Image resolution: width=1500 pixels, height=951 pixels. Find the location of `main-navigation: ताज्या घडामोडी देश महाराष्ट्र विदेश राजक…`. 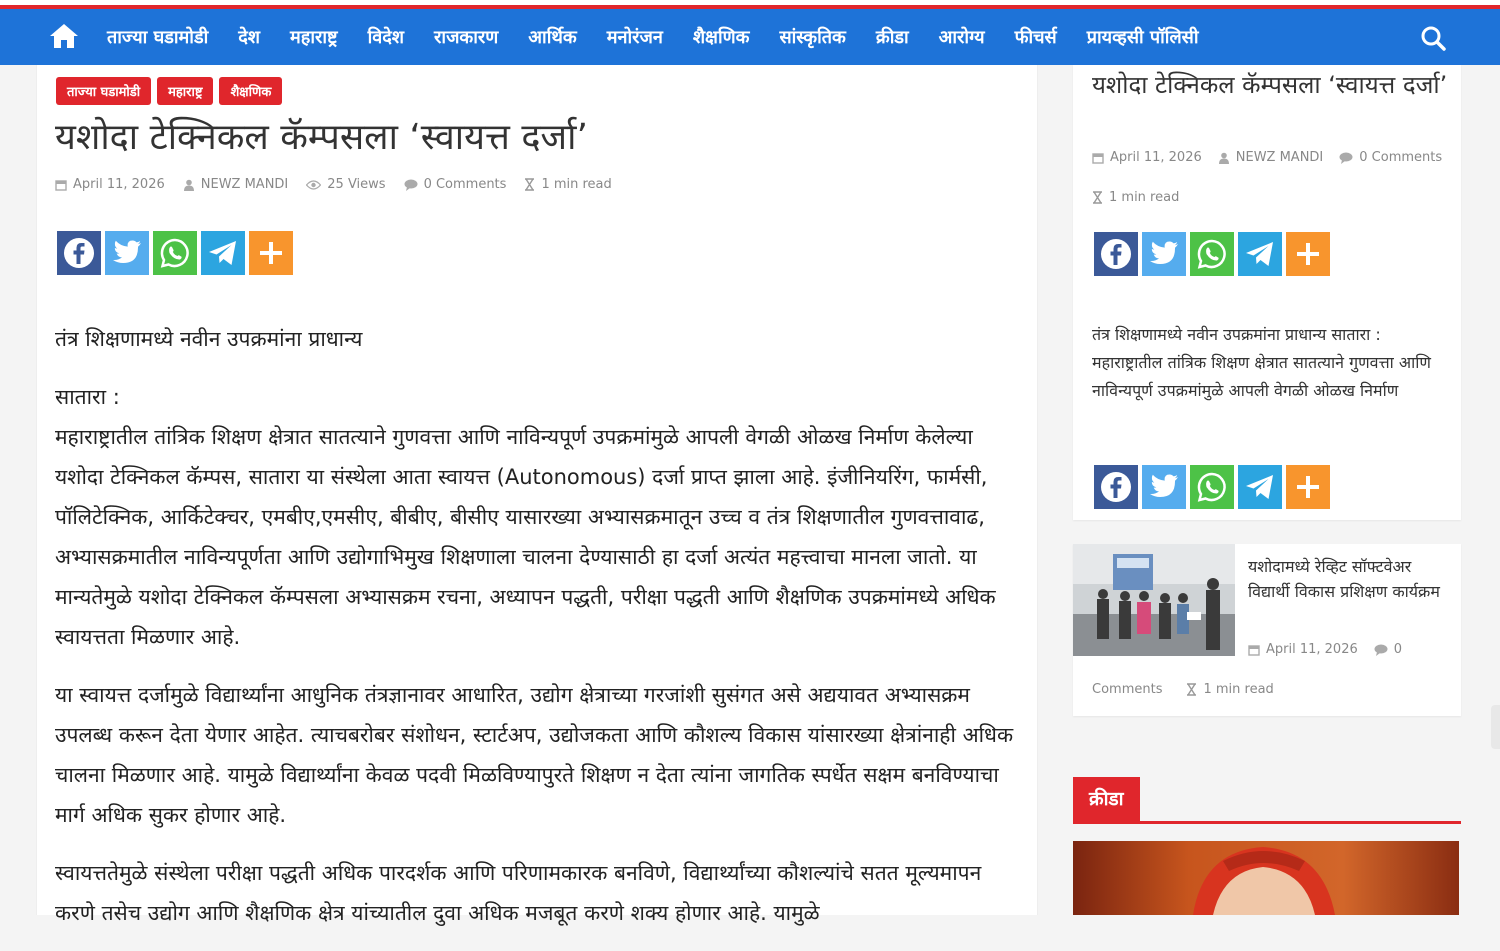

main-navigation: ताज्या घडामोडी देश महाराष्ट्र विदेश राजक… is located at coordinates (750, 37).